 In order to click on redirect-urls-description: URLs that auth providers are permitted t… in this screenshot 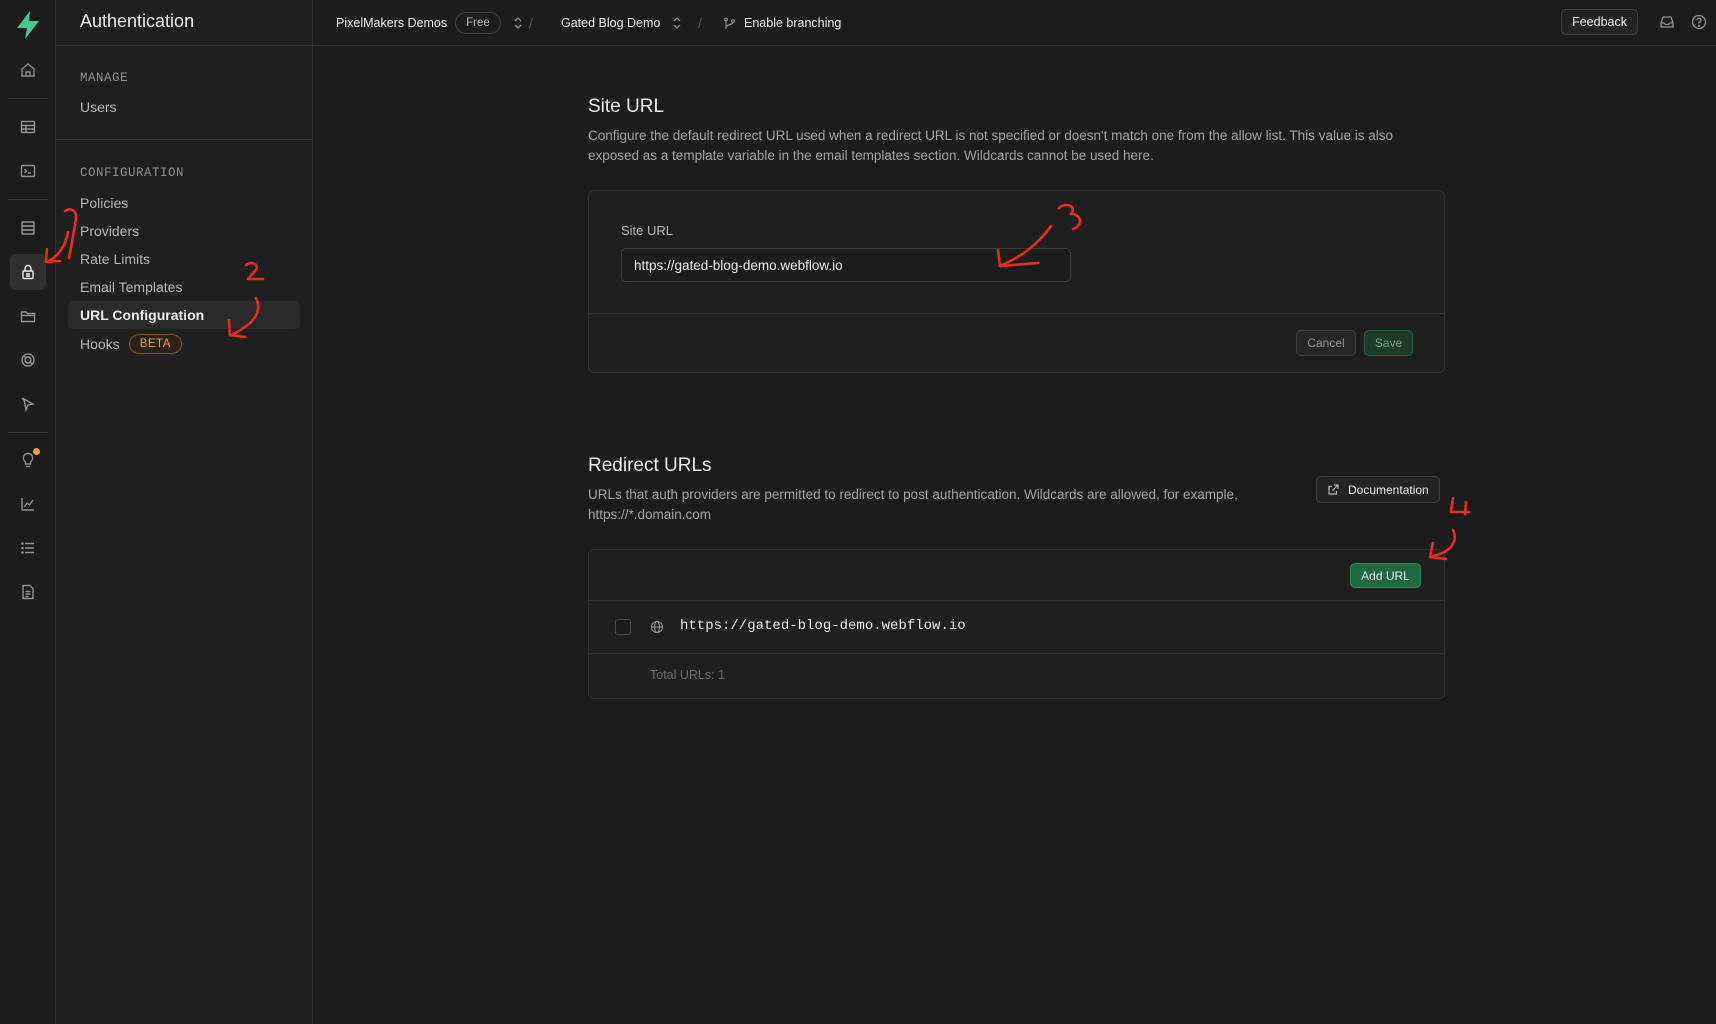, I will do `click(913, 504)`.